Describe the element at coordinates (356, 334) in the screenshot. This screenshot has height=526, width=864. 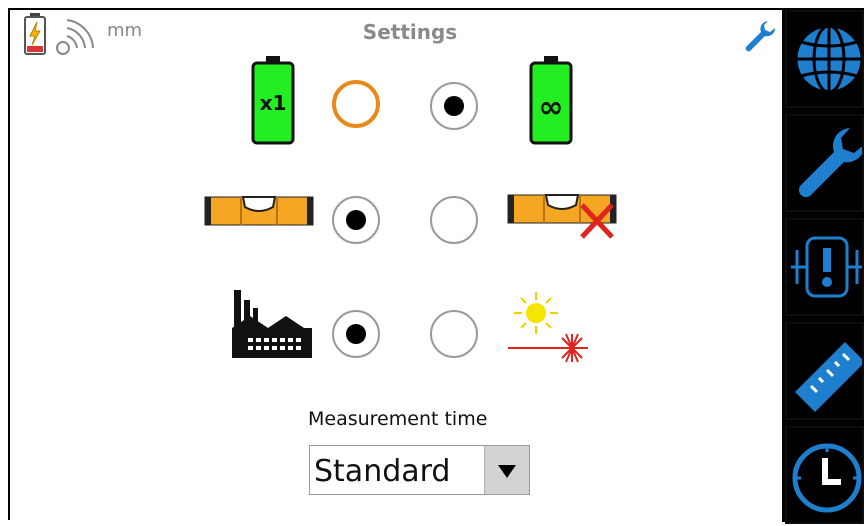
I see `industrial-radio` at that location.